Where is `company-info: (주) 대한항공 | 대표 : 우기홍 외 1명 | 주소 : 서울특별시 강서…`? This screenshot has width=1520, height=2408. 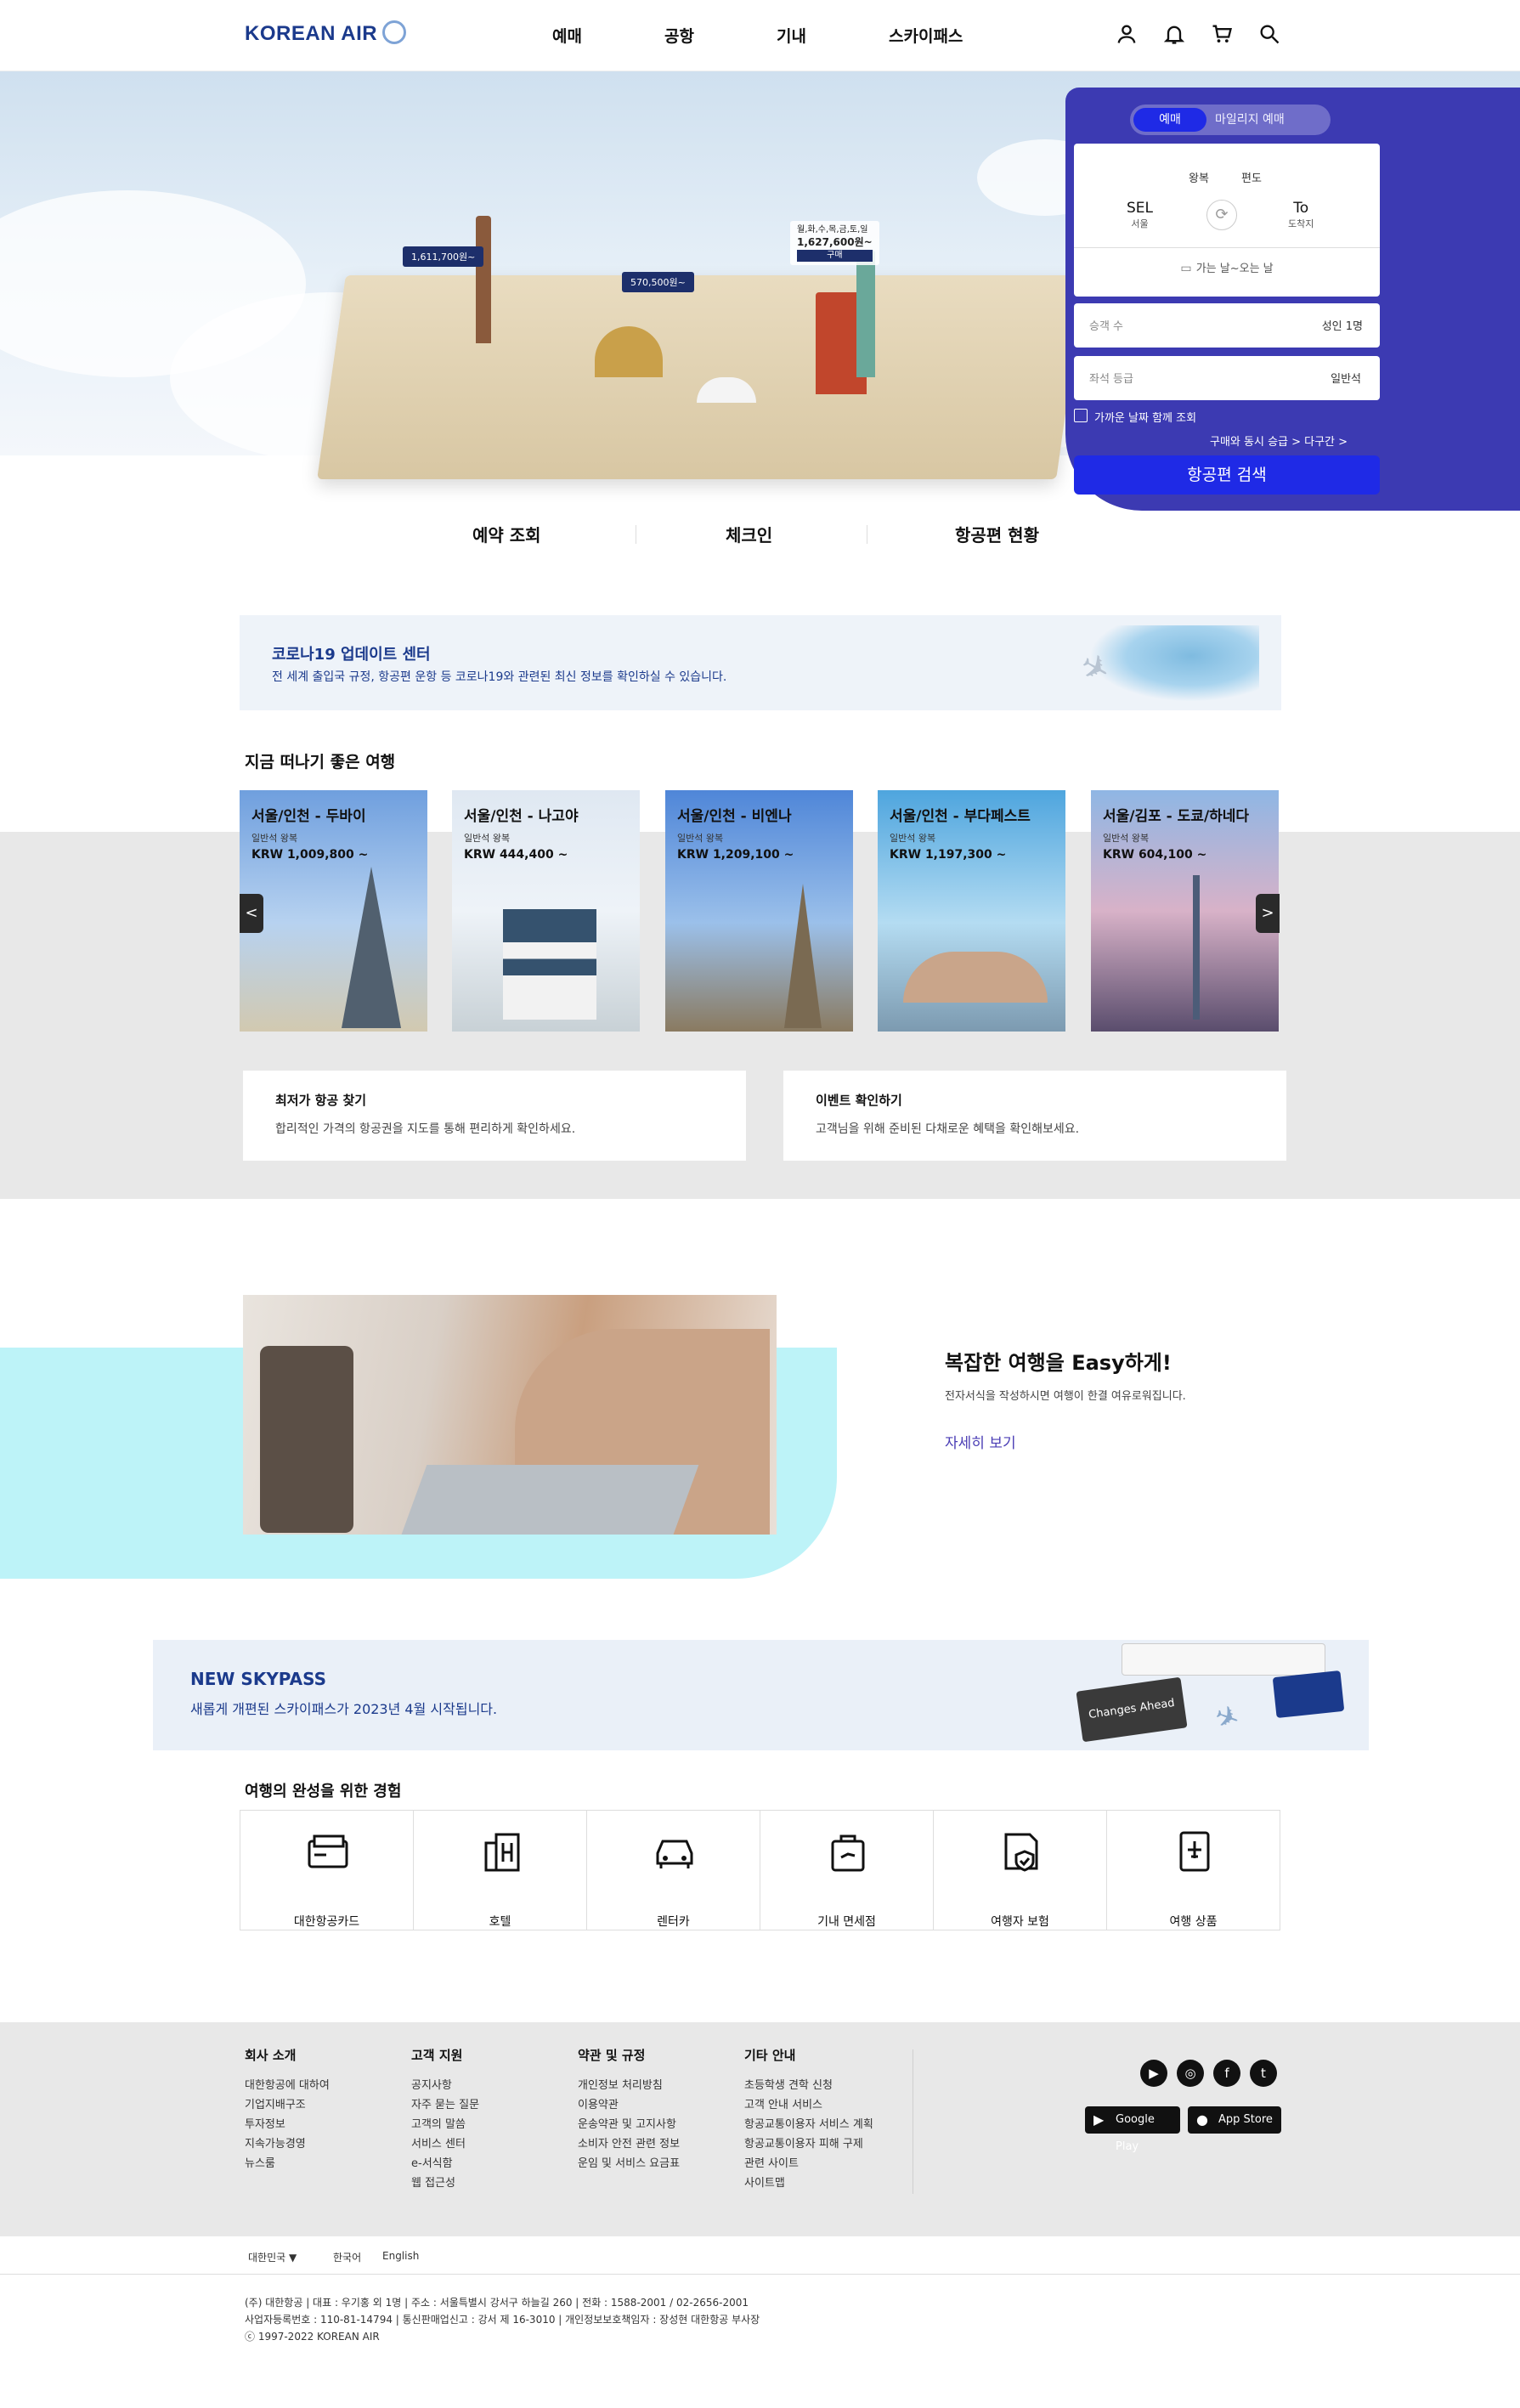
company-info: (주) 대한항공 | 대표 : 우기홍 외 1명 | 주소 : 서울특별시 강서… is located at coordinates (497, 2303).